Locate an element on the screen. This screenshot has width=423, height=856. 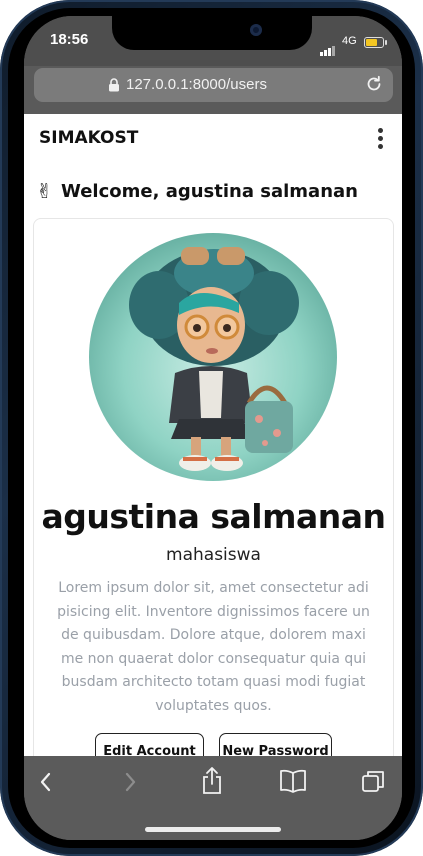
reload-icon is located at coordinates (374, 84).